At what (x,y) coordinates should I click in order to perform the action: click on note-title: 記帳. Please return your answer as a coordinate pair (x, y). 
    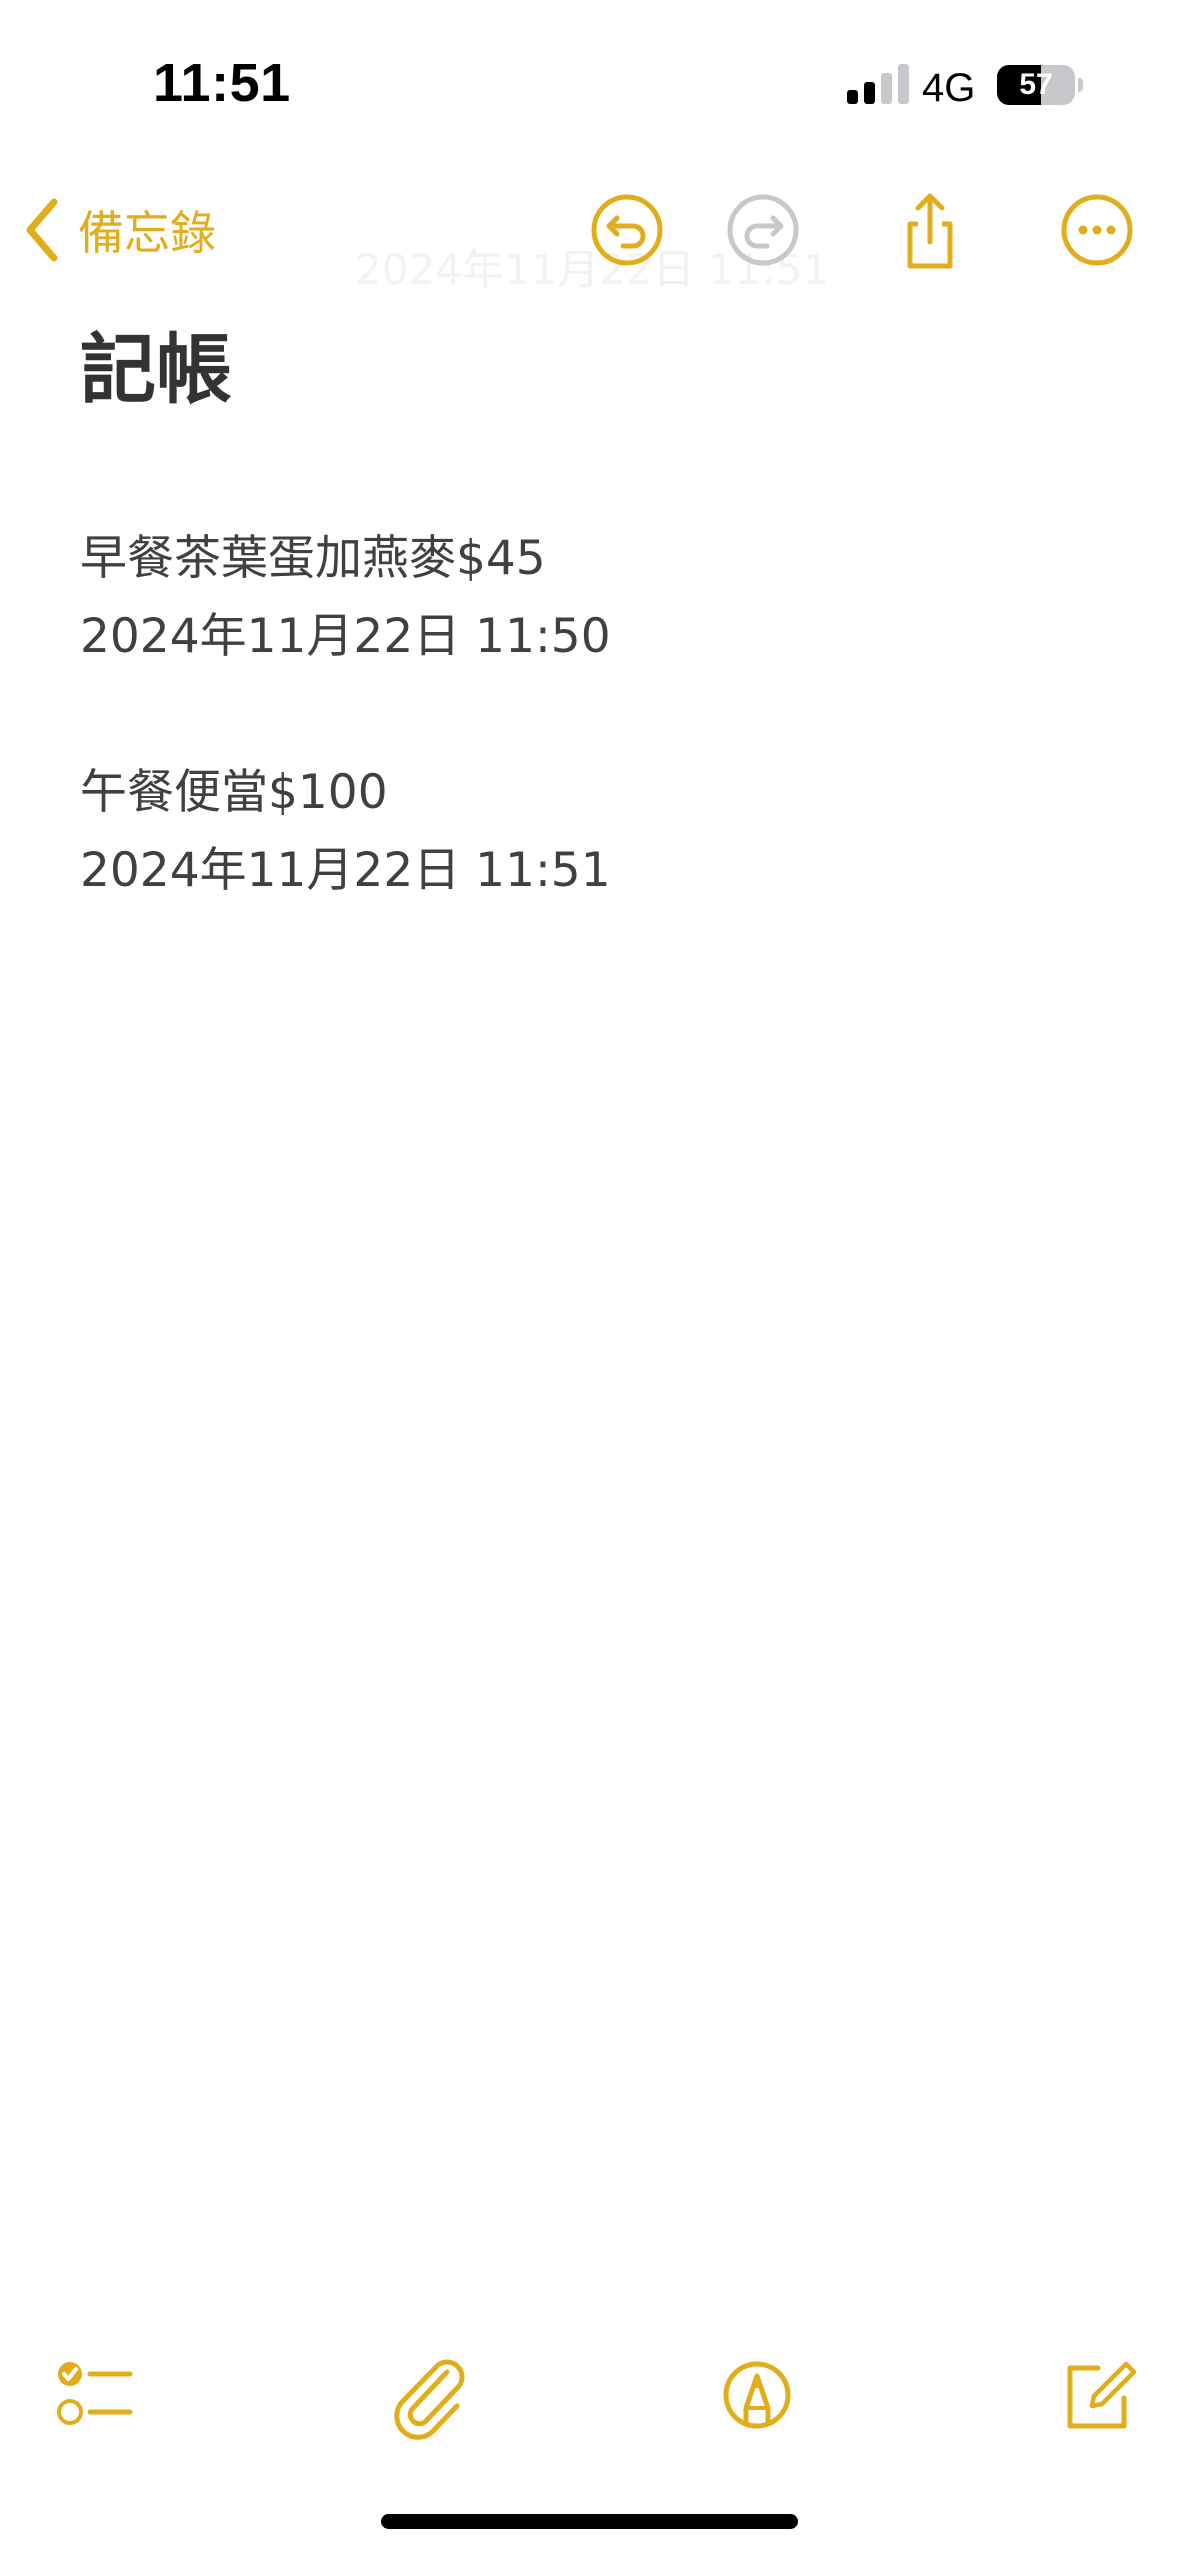
    Looking at the image, I should click on (590, 370).